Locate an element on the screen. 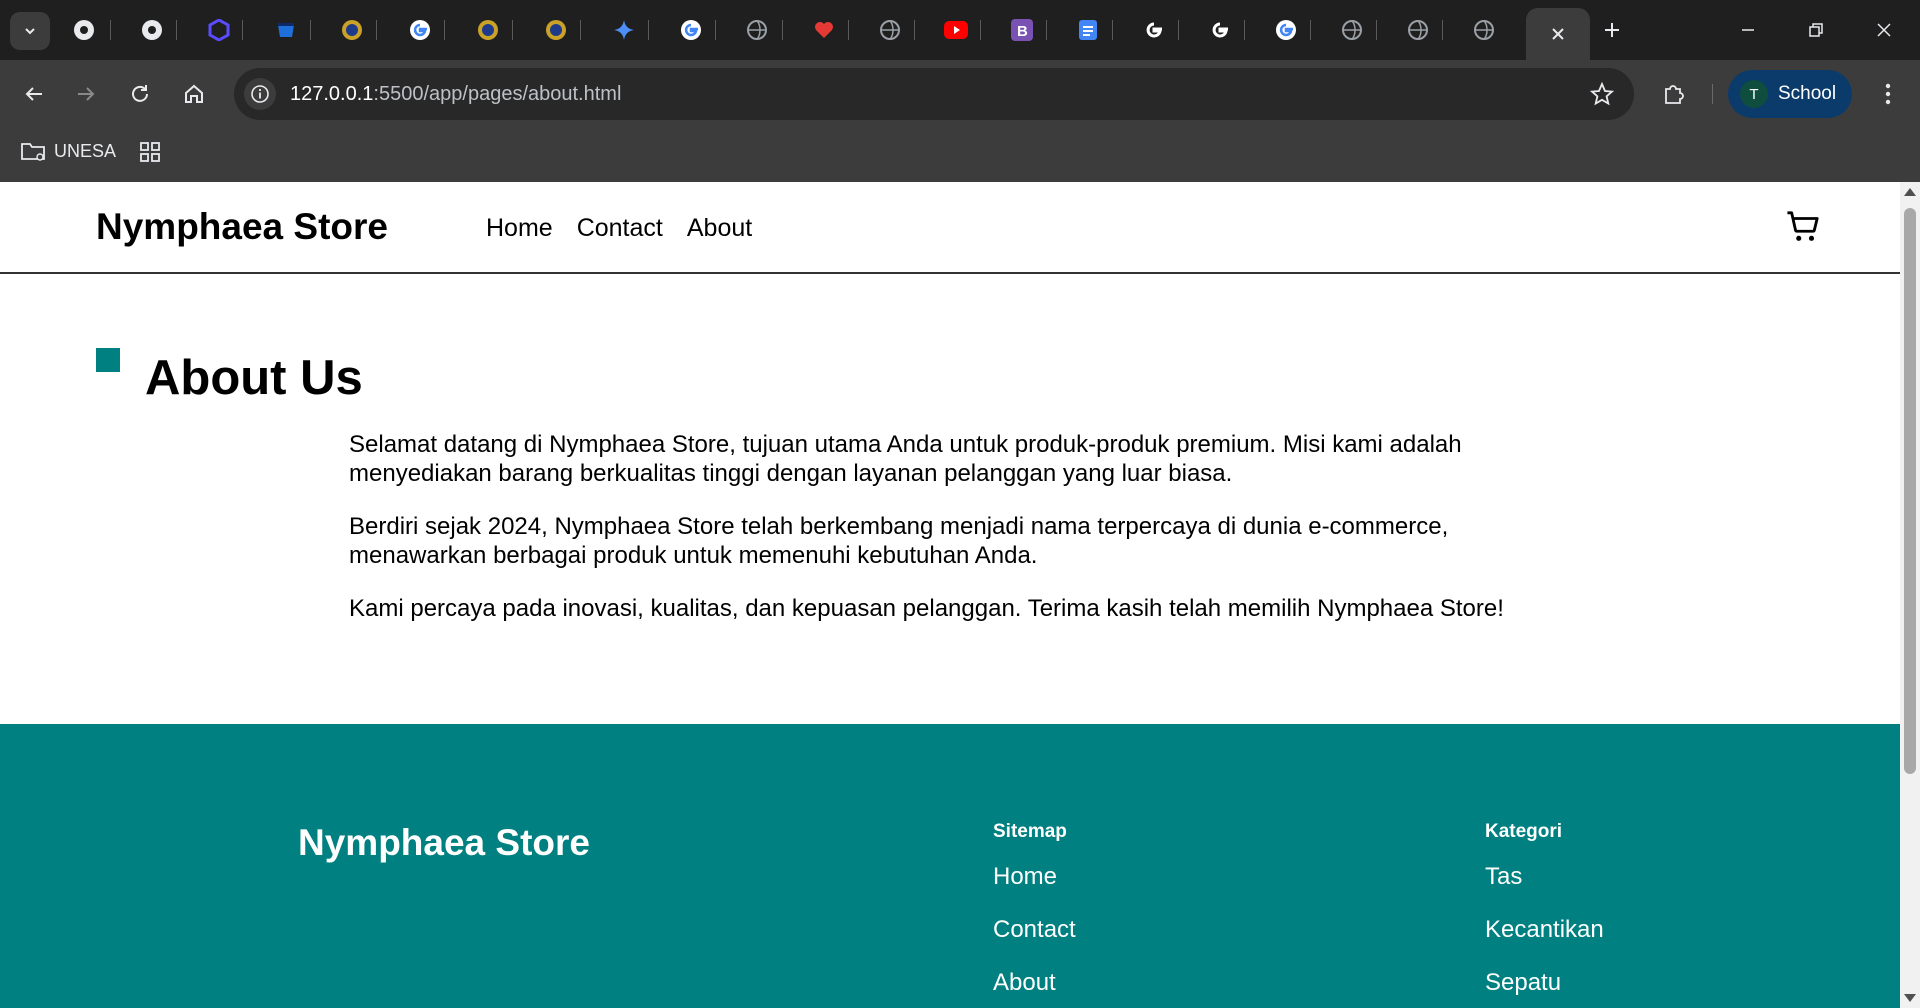 Image resolution: width=1920 pixels, height=1008 pixels. reload-icon is located at coordinates (140, 93).